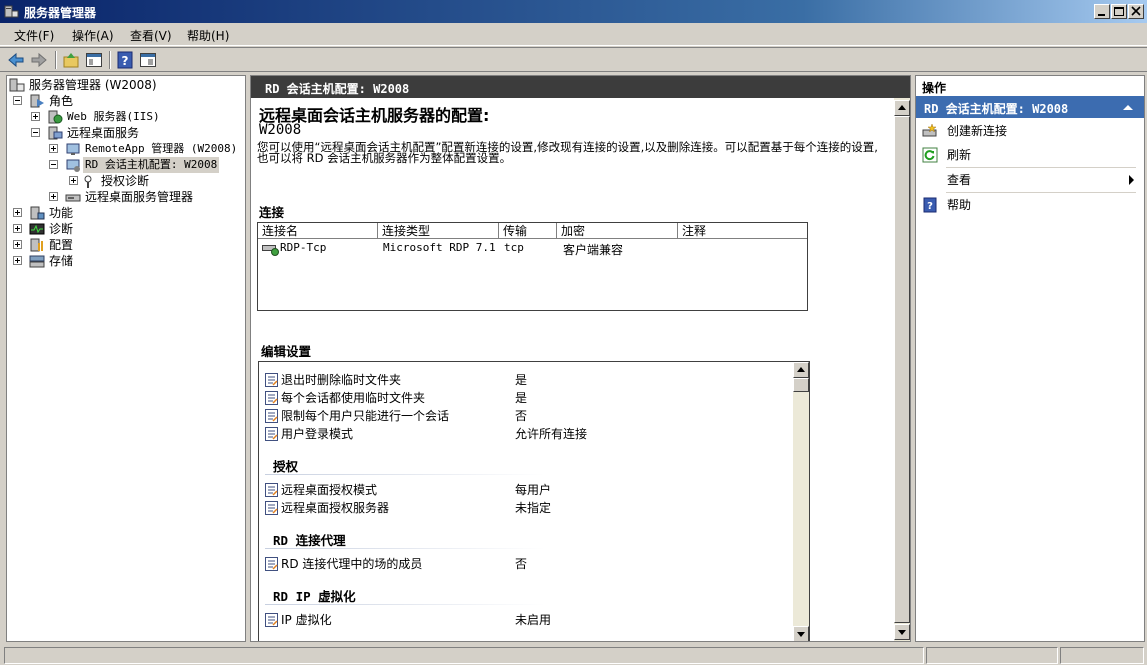 The image size is (1147, 665). I want to click on details-scrollbar, so click(902, 369).